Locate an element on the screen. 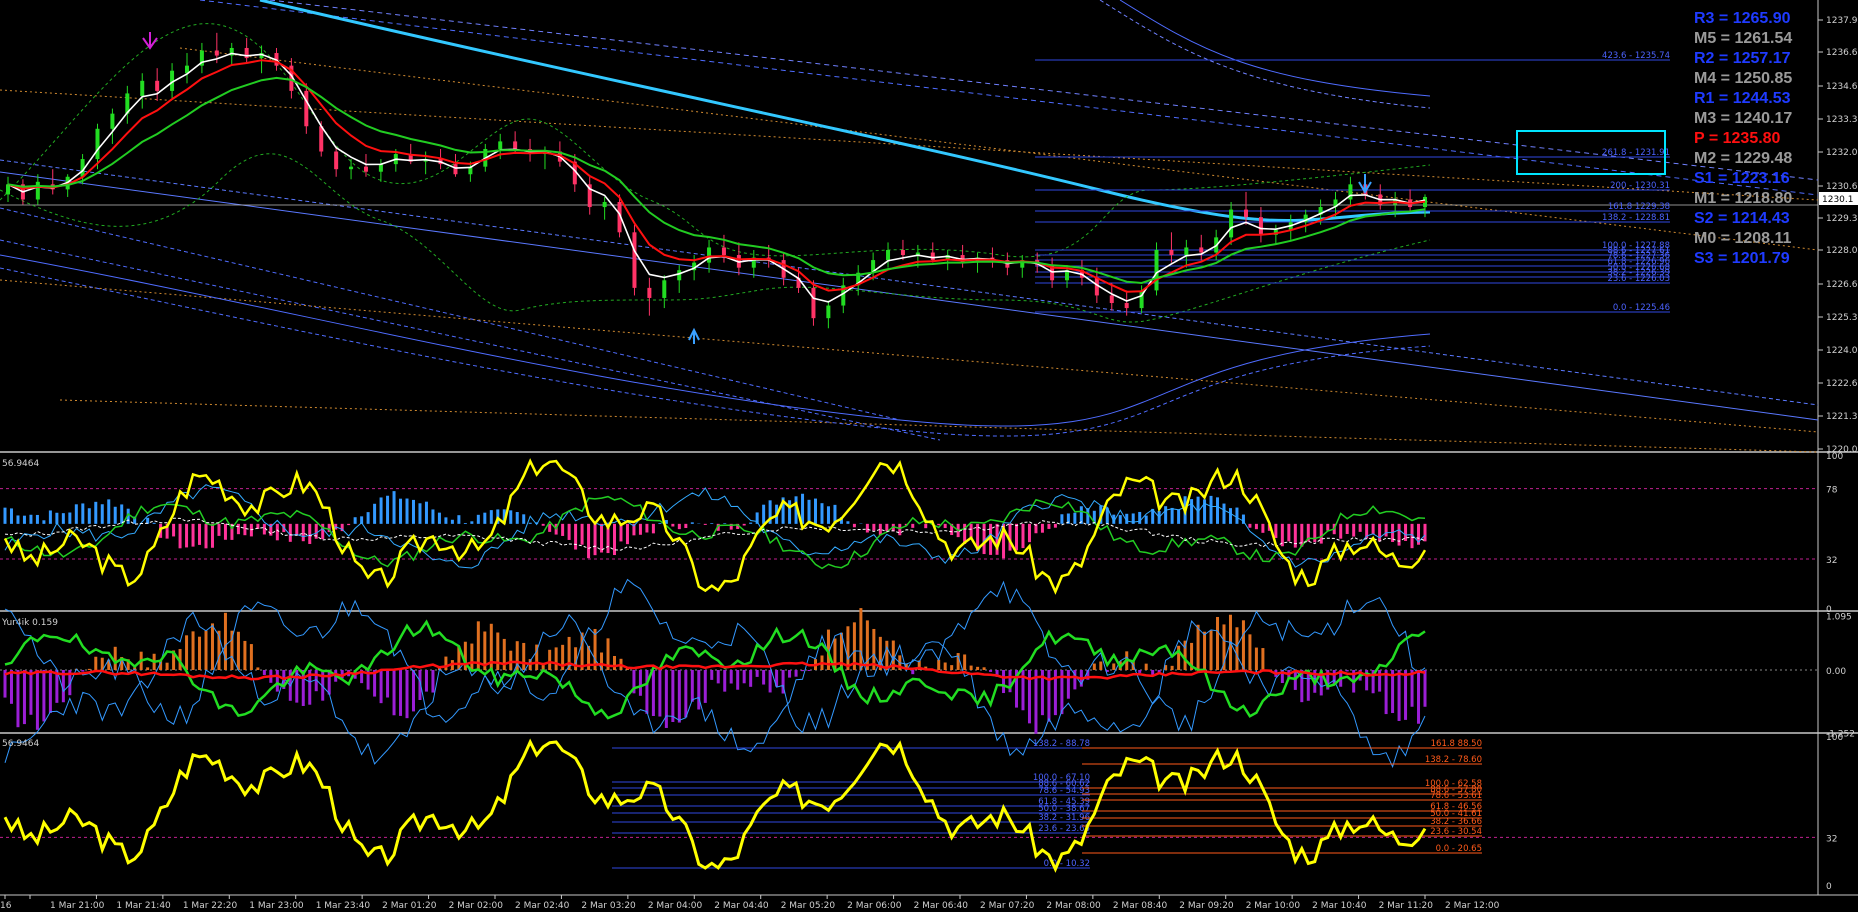 This screenshot has height=912, width=1858. oscillator-3-label: 56.9464 is located at coordinates (20, 744).